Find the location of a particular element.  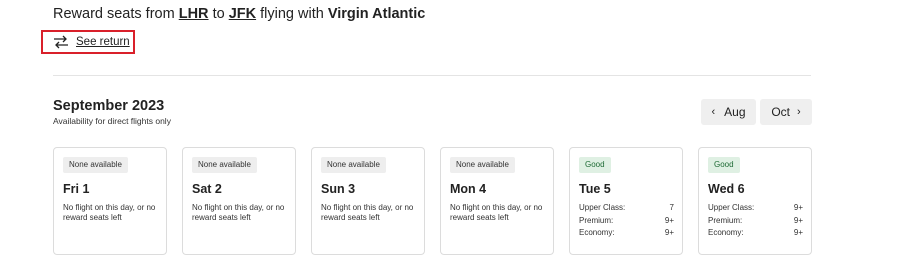

next-month-button: Oct › is located at coordinates (786, 112).